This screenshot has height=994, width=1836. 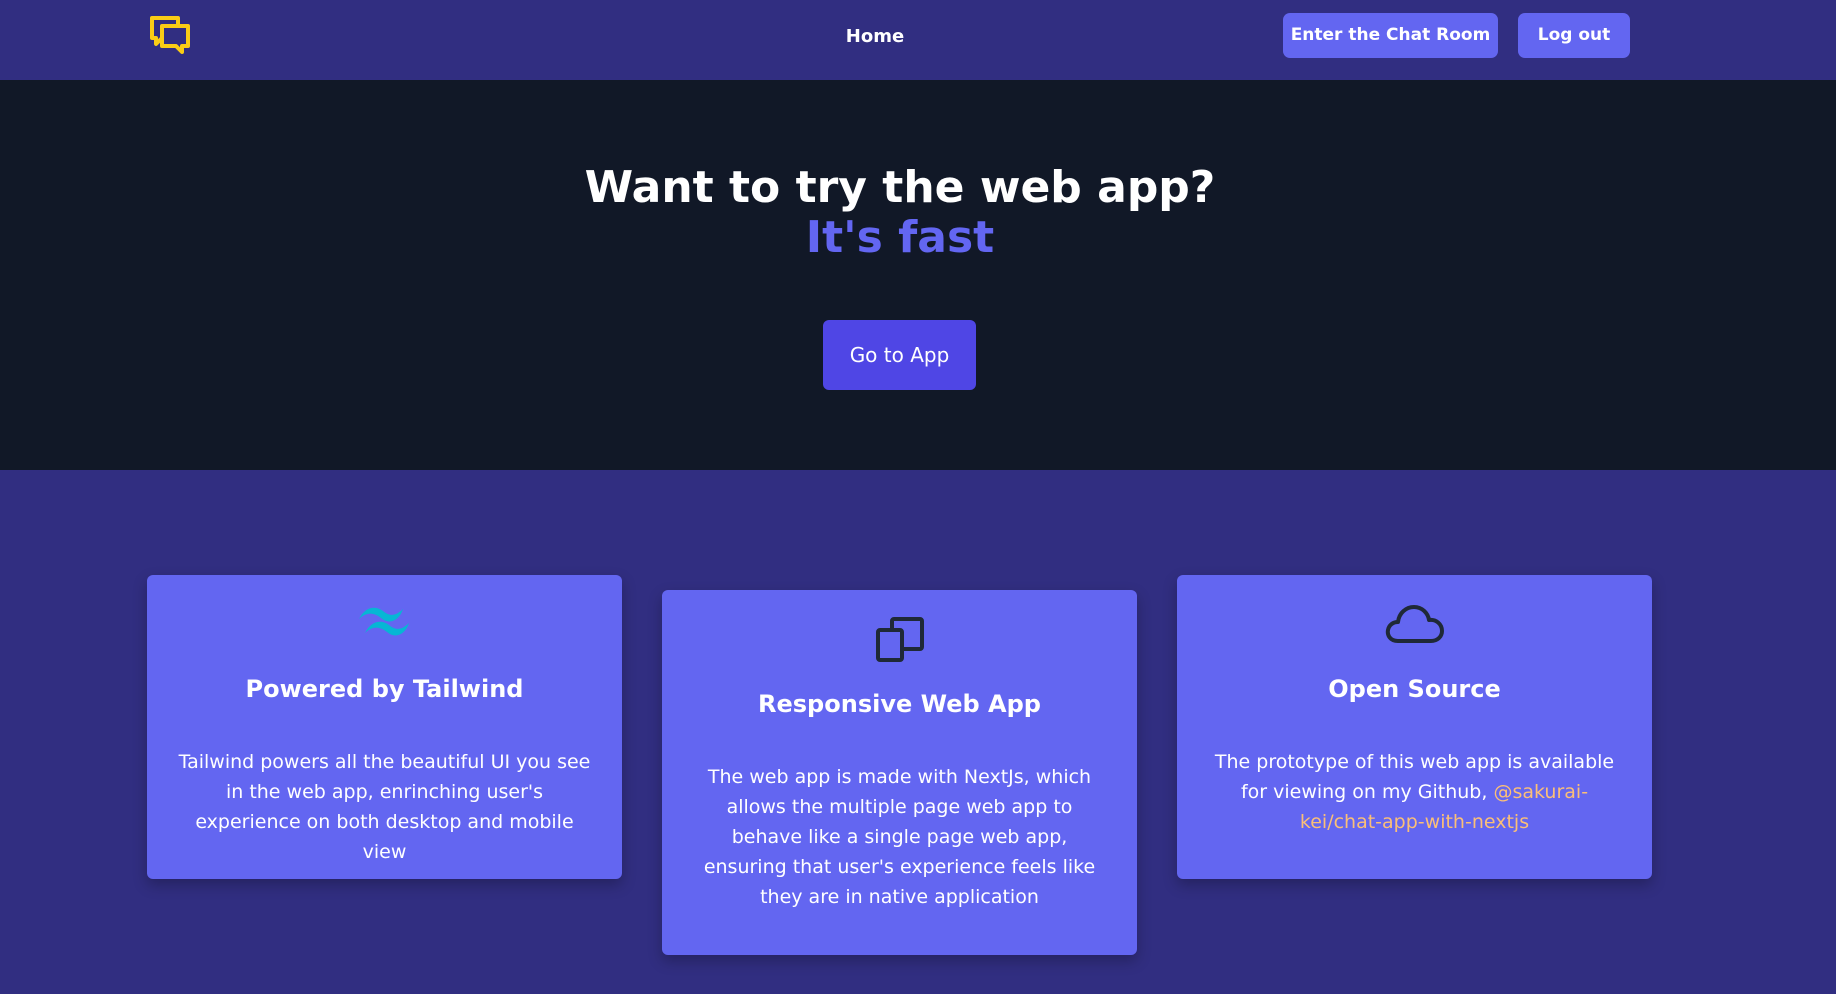 I want to click on hero-title: Want to try the web app?, so click(x=900, y=187).